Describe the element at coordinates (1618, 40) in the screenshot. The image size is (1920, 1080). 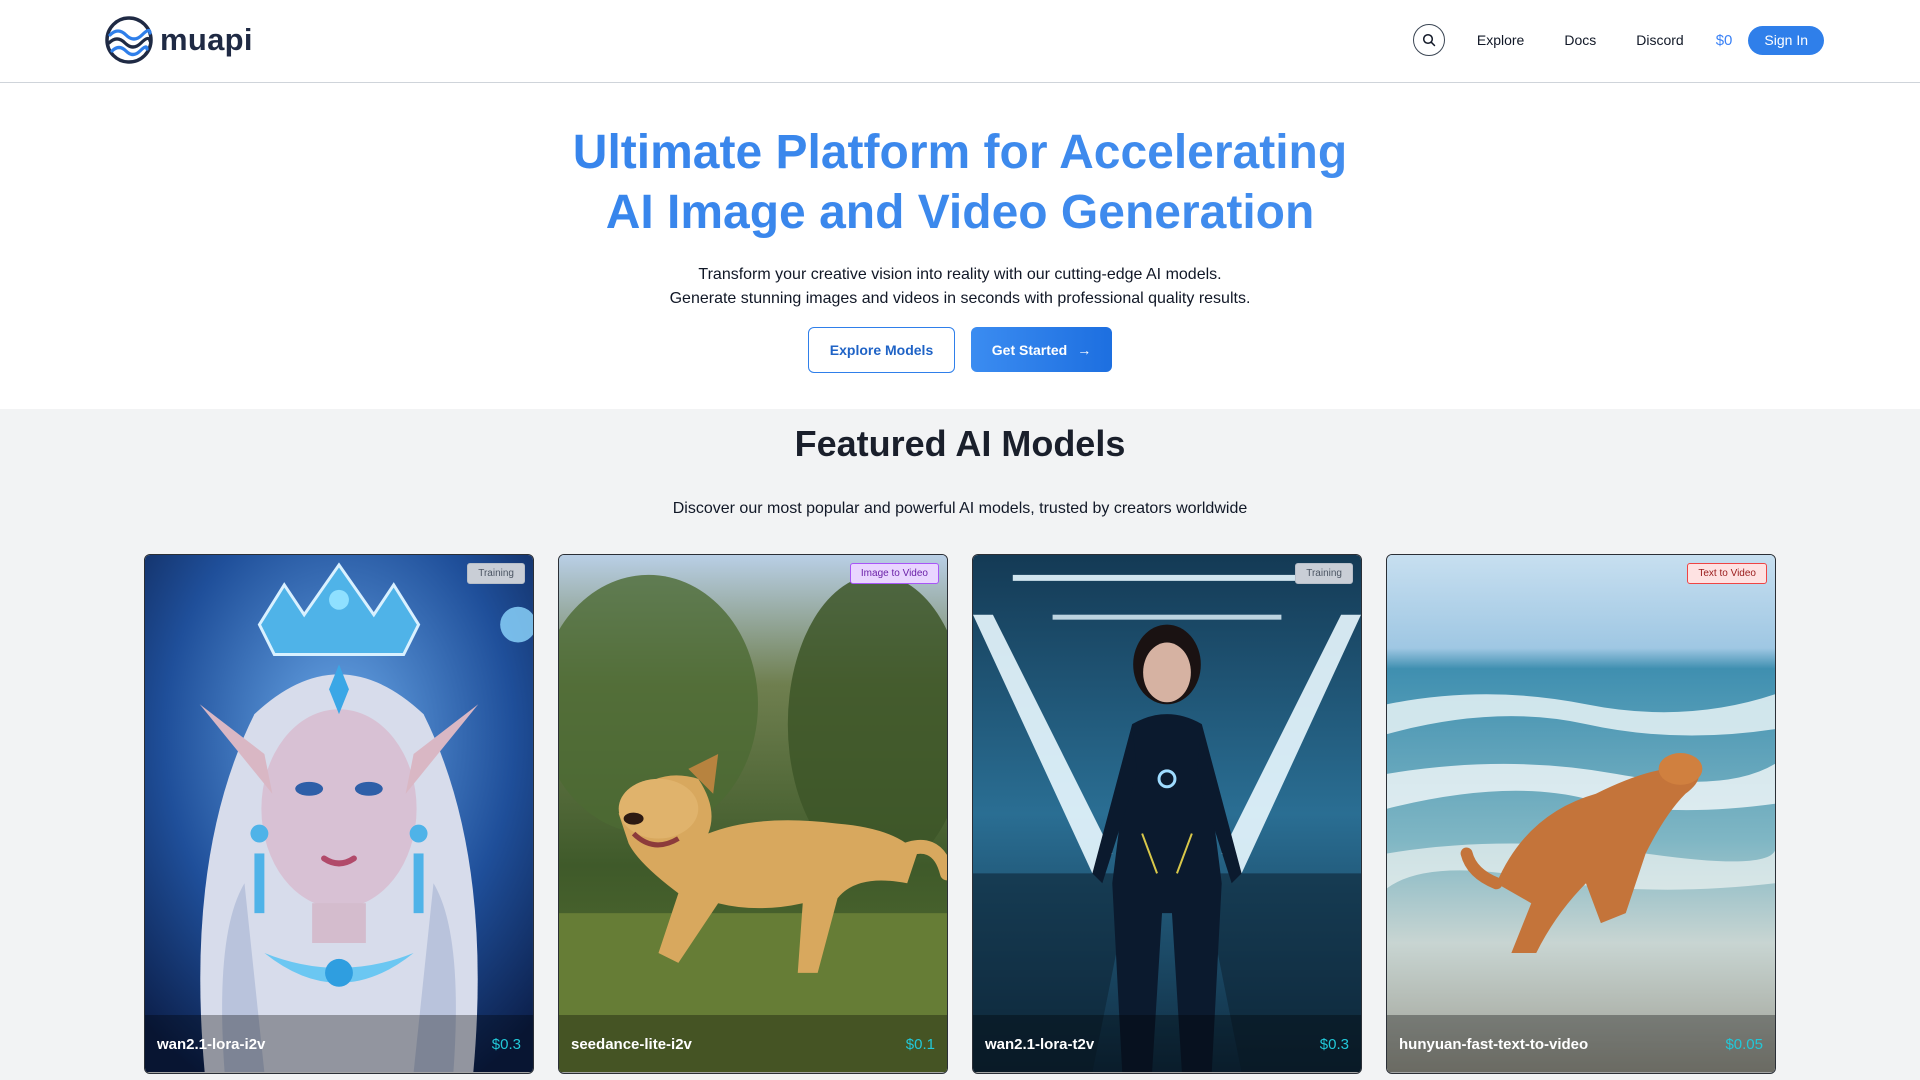
I see `main-nav: Explore Docs Discord $0 Sign In` at that location.